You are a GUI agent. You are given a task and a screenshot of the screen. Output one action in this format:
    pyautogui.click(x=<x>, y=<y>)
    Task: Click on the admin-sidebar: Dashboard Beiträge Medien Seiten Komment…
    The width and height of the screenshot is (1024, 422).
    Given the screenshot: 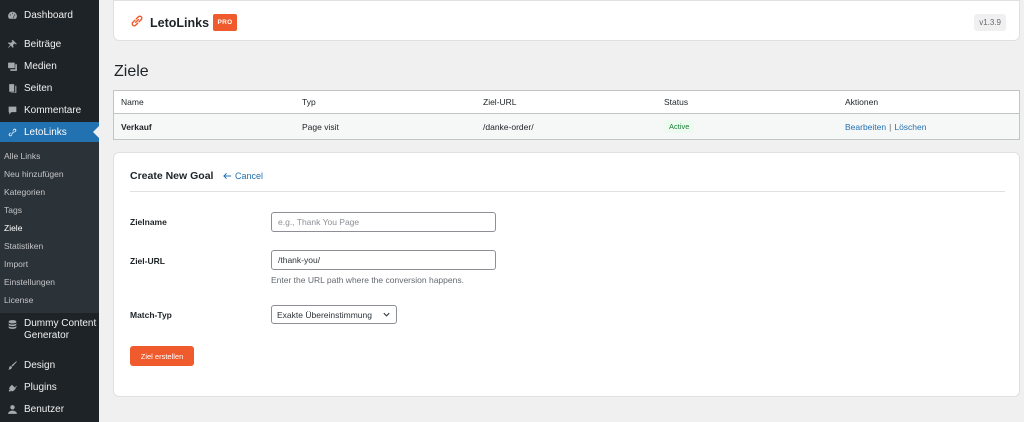 What is the action you would take?
    pyautogui.click(x=49, y=211)
    